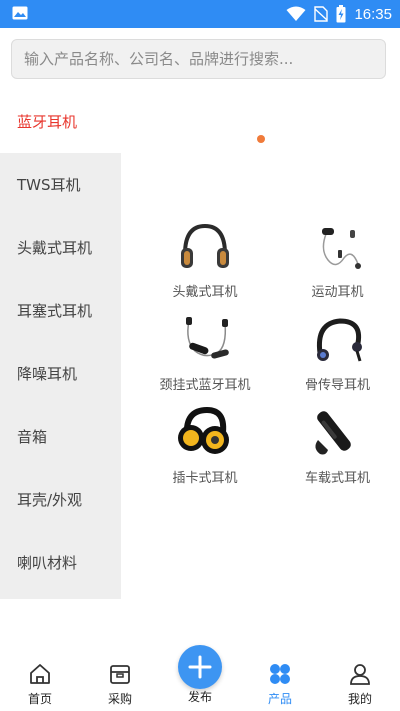  Describe the element at coordinates (337, 478) in the screenshot. I see `product-label: 车载式耳机` at that location.